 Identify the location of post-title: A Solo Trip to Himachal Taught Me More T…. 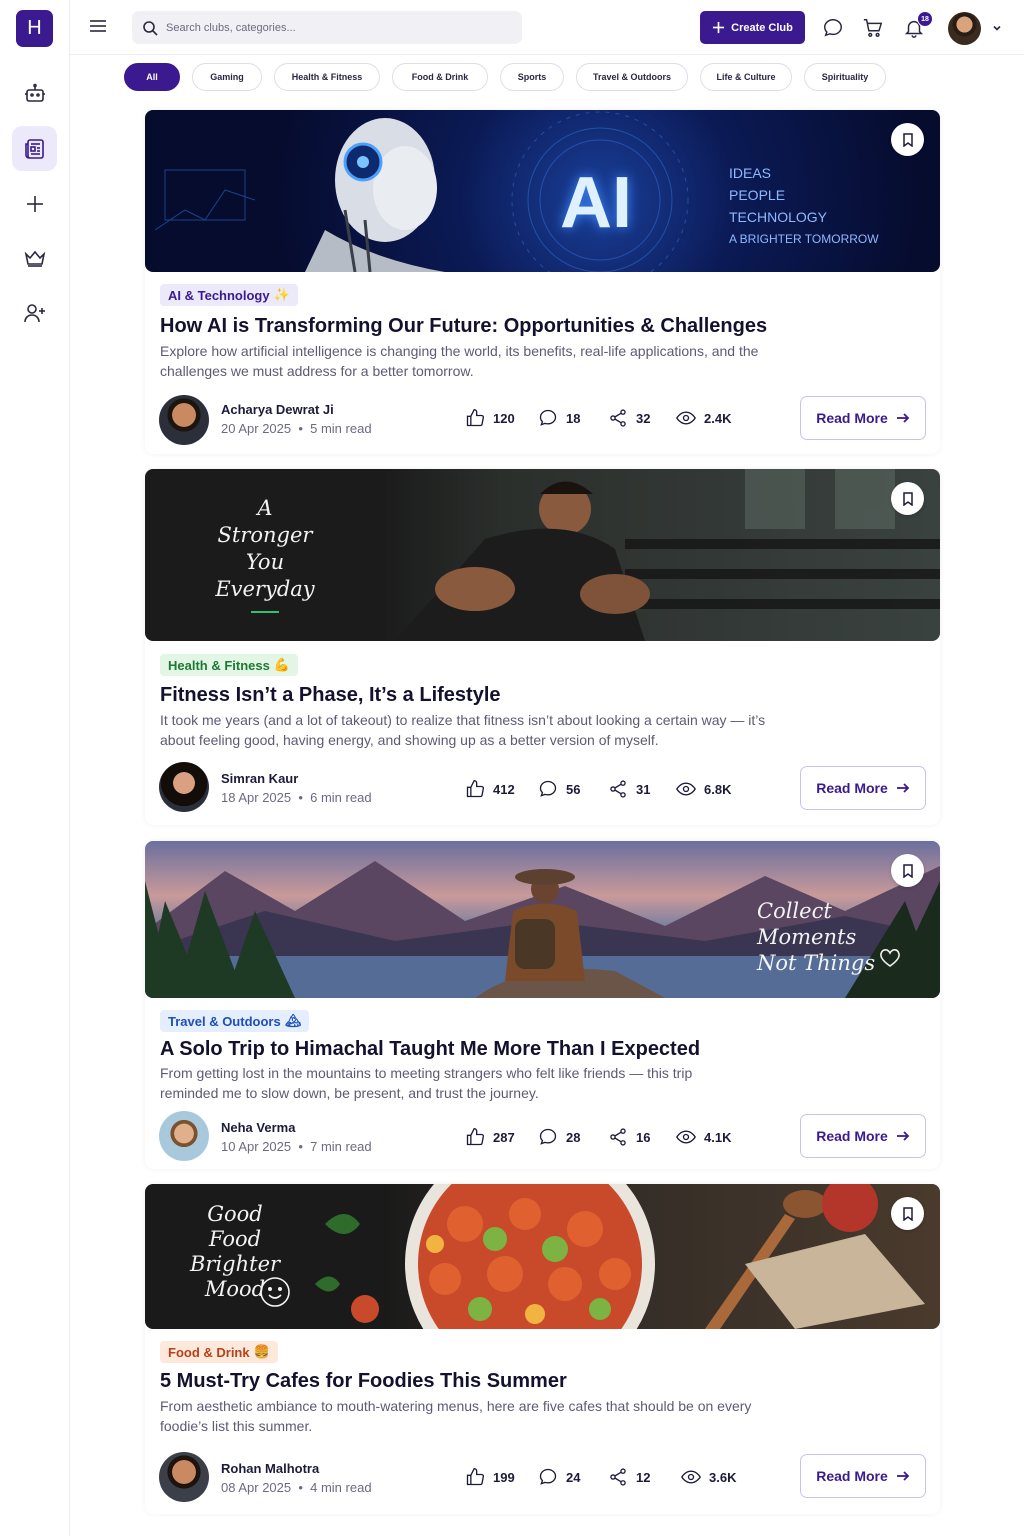
(430, 1049).